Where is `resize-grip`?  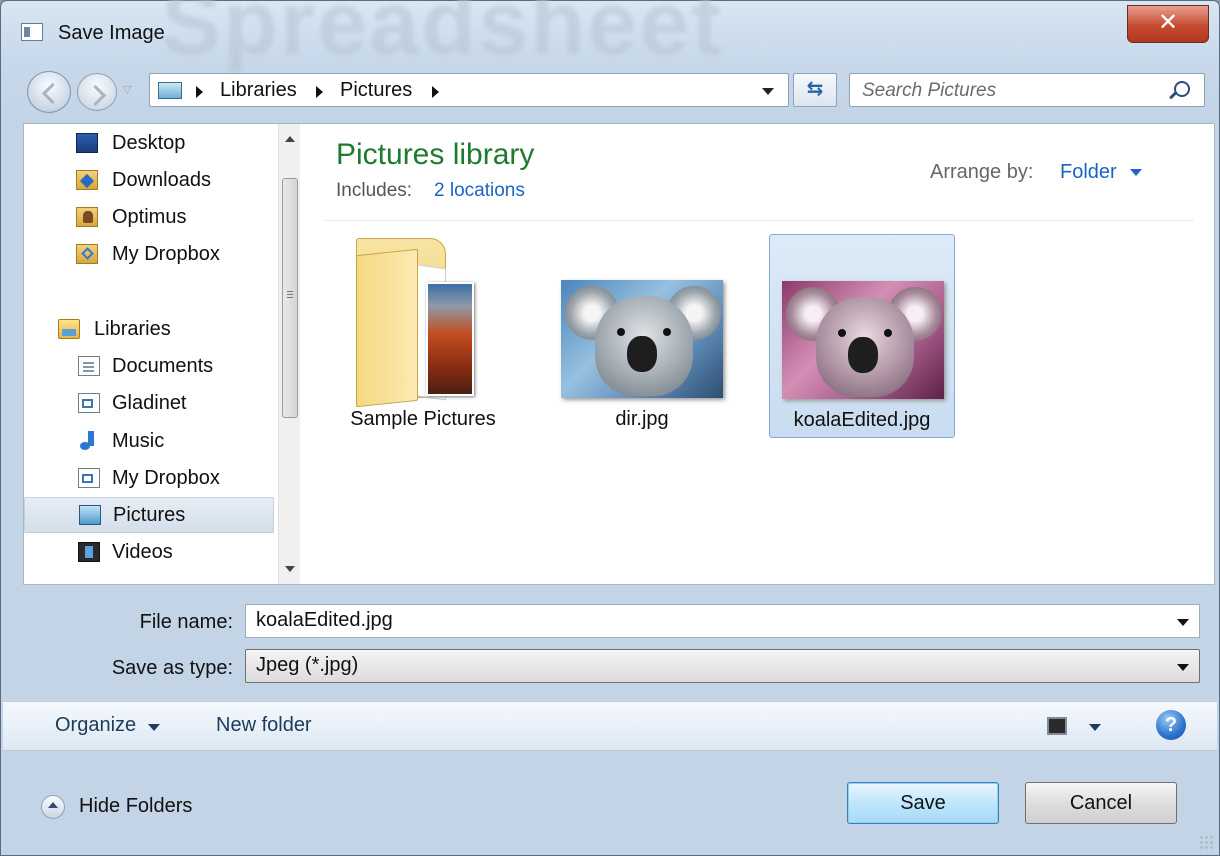 resize-grip is located at coordinates (1206, 842).